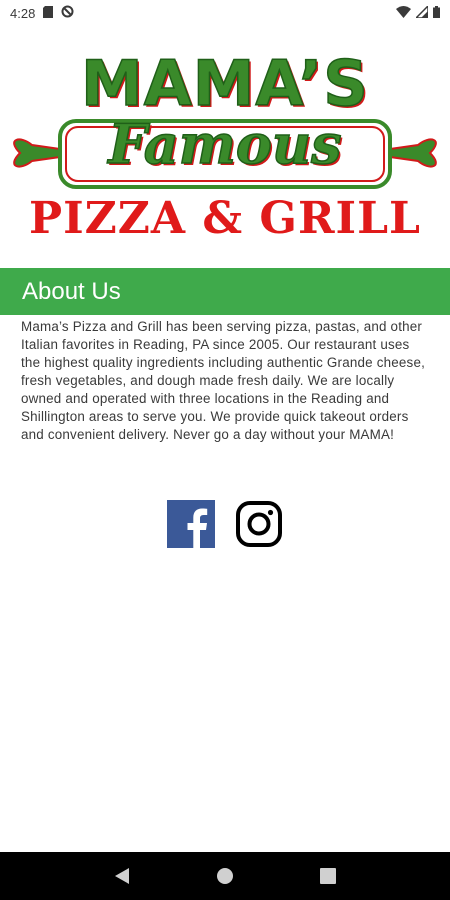 This screenshot has width=450, height=900. What do you see at coordinates (23, 13) in the screenshot?
I see `status-time: 4:28` at bounding box center [23, 13].